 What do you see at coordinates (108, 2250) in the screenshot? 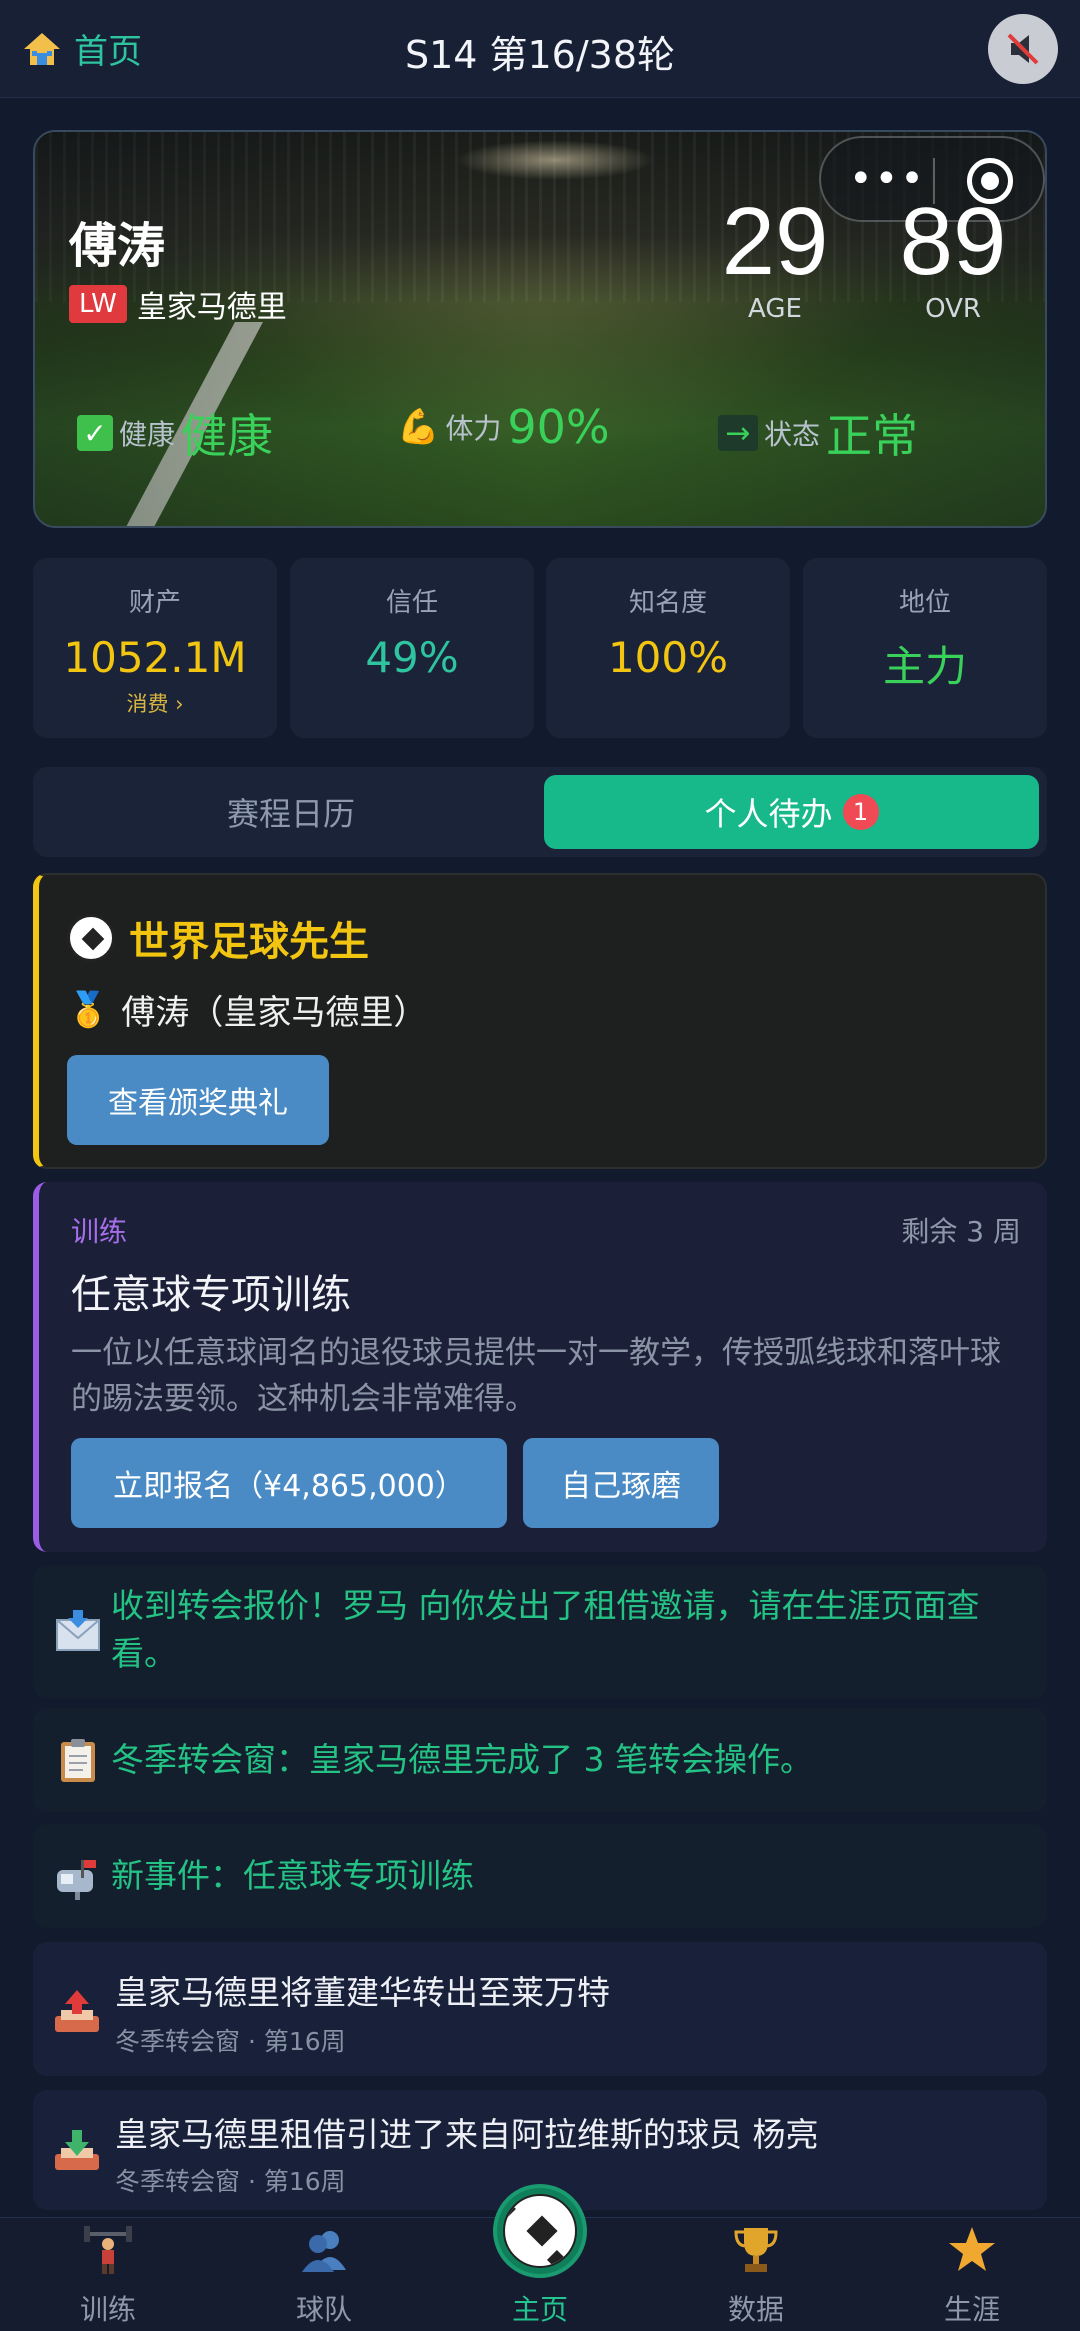
I see `weightlifter-icon` at bounding box center [108, 2250].